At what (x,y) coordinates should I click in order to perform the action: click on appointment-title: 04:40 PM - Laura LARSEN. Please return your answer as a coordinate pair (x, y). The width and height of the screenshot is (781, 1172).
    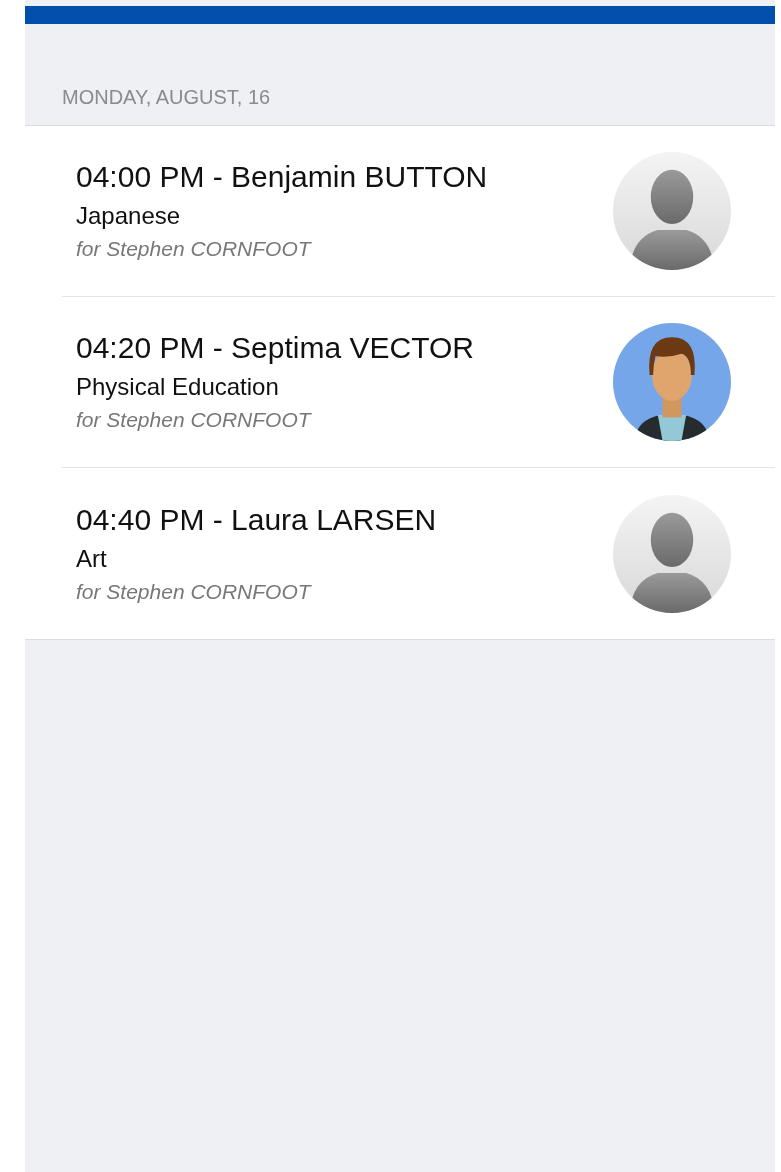
    Looking at the image, I should click on (257, 519).